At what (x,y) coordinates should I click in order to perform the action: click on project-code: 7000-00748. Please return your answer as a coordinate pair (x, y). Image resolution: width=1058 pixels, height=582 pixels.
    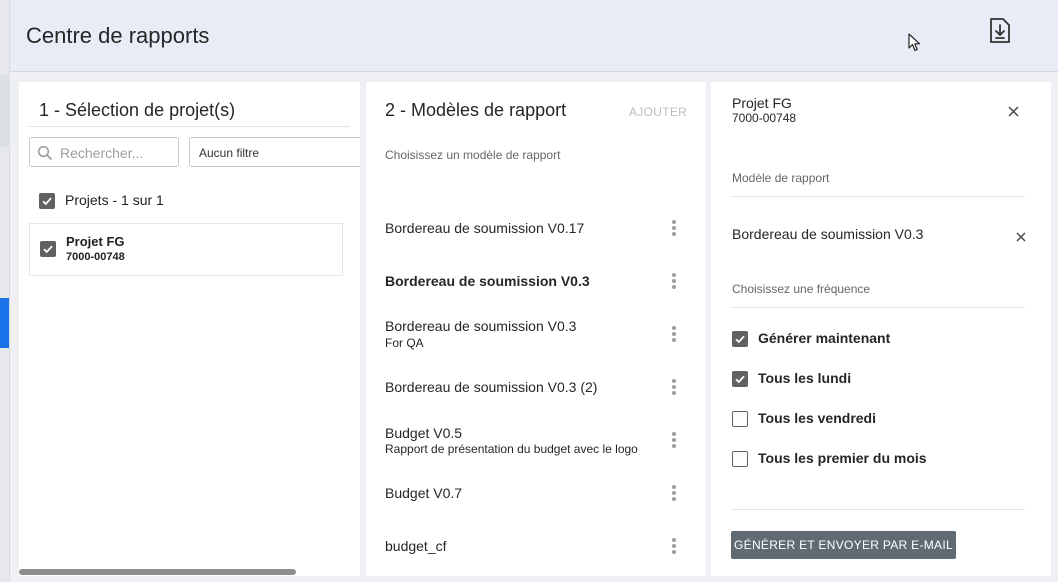
    Looking at the image, I should click on (95, 257).